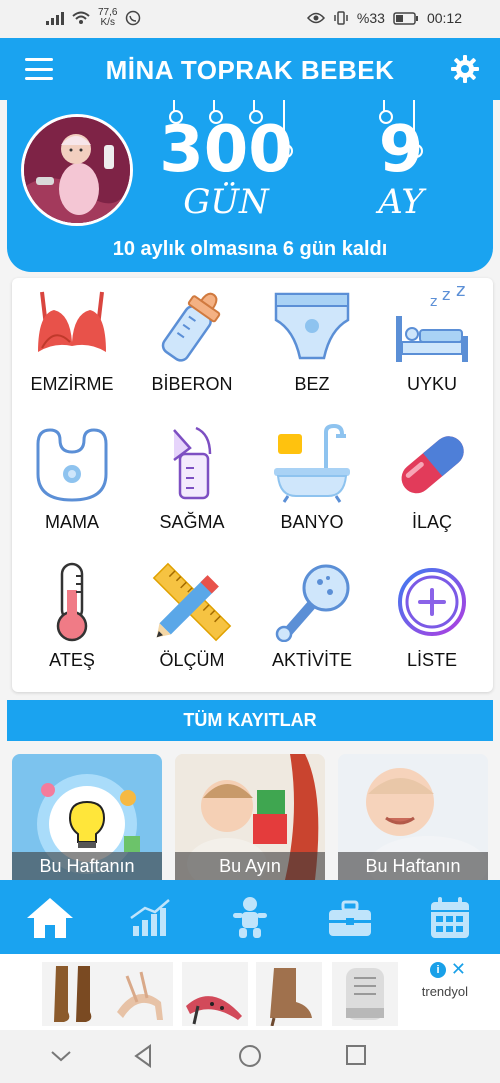  I want to click on avatar, so click(77, 170).